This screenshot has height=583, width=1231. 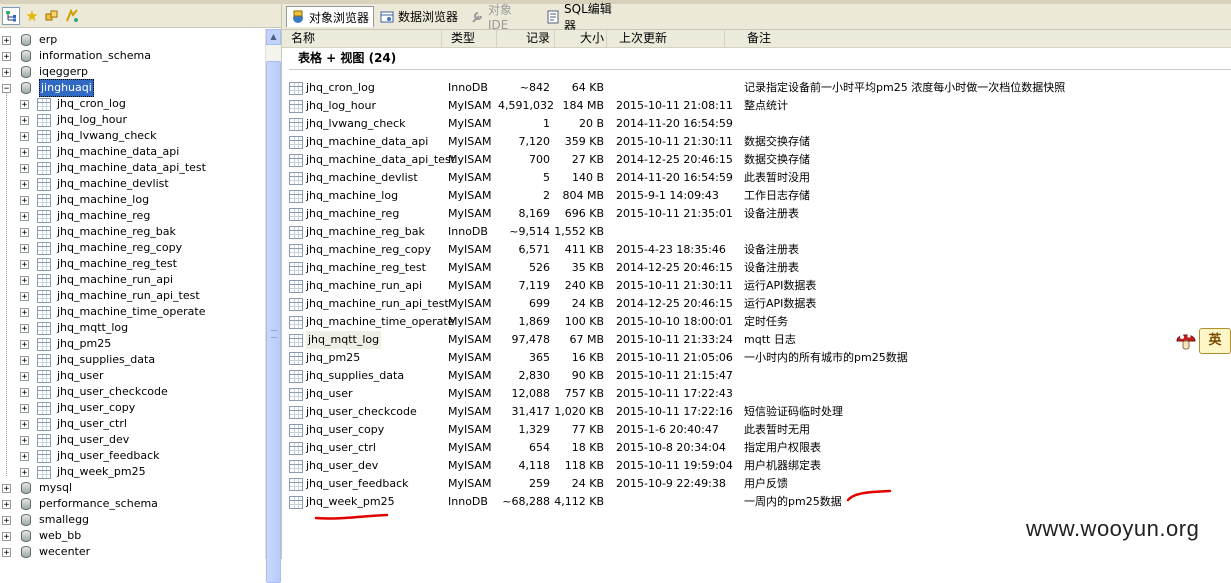 I want to click on column-type: 类型, so click(x=469, y=38).